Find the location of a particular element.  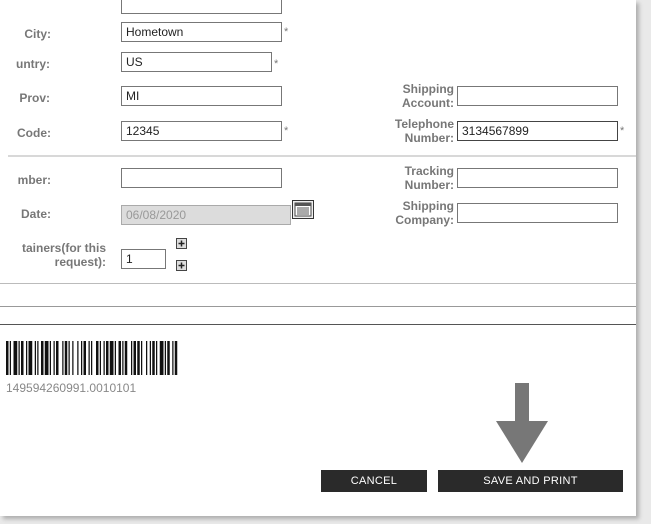

containers-label: tainers(for this request): is located at coordinates (53, 255).